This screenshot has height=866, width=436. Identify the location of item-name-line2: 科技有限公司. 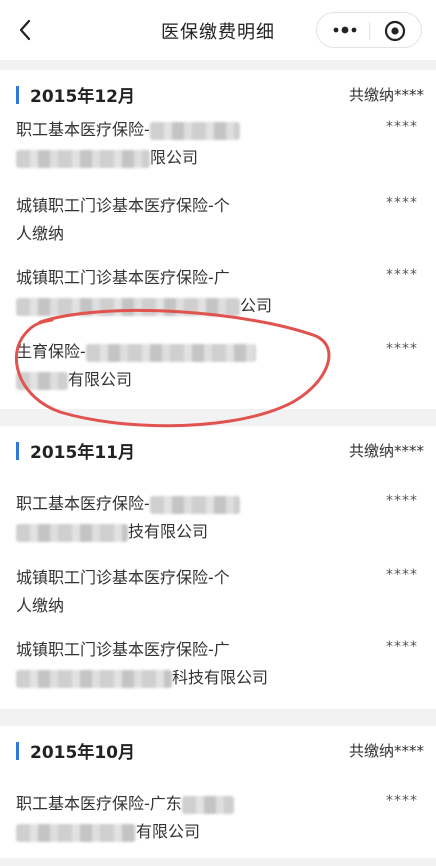
(220, 677).